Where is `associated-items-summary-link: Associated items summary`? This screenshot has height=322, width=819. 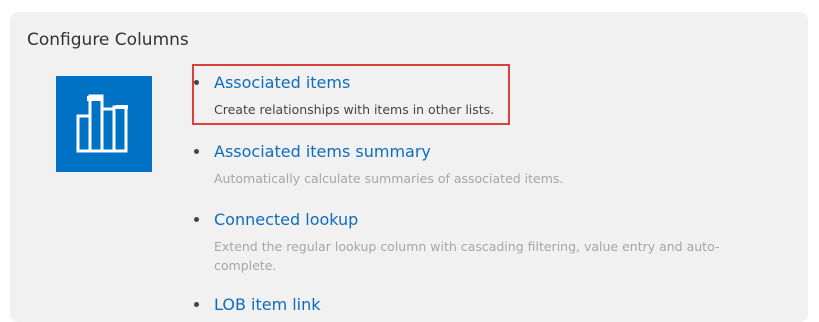 associated-items-summary-link: Associated items summary is located at coordinates (322, 151).